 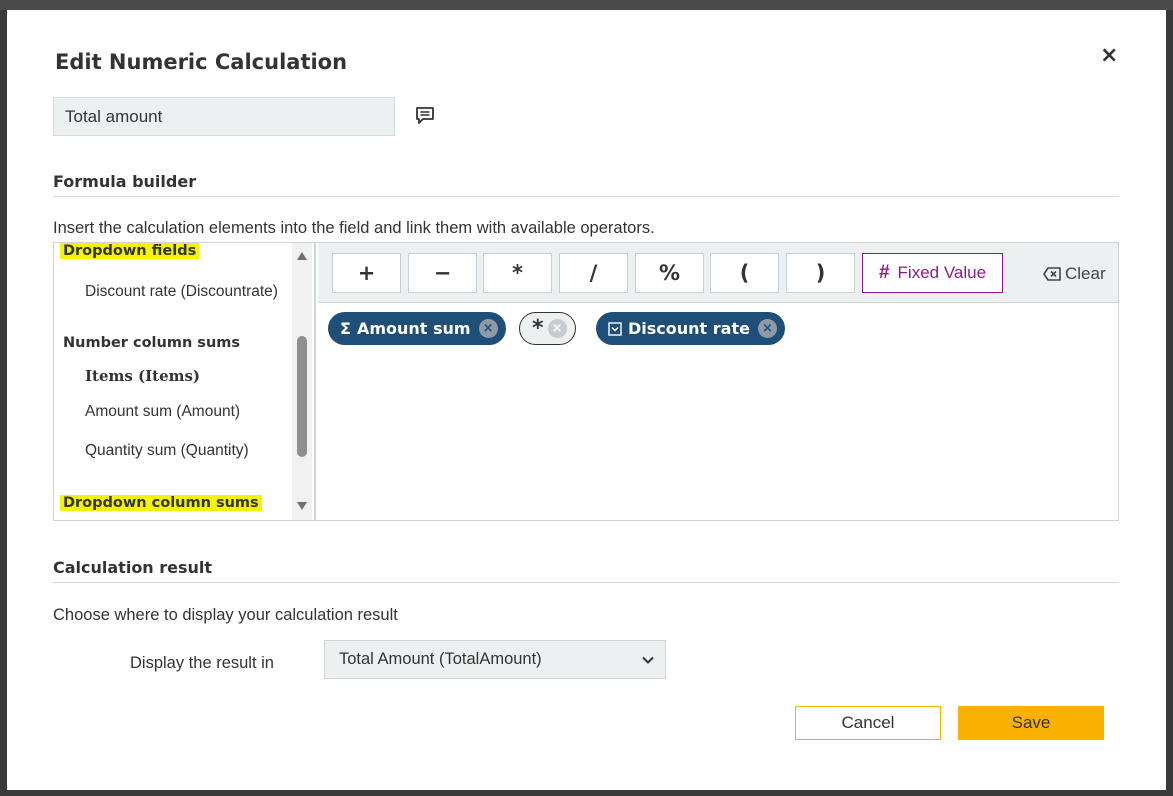 I want to click on formula-chip-multiply: * ×, so click(x=547, y=328).